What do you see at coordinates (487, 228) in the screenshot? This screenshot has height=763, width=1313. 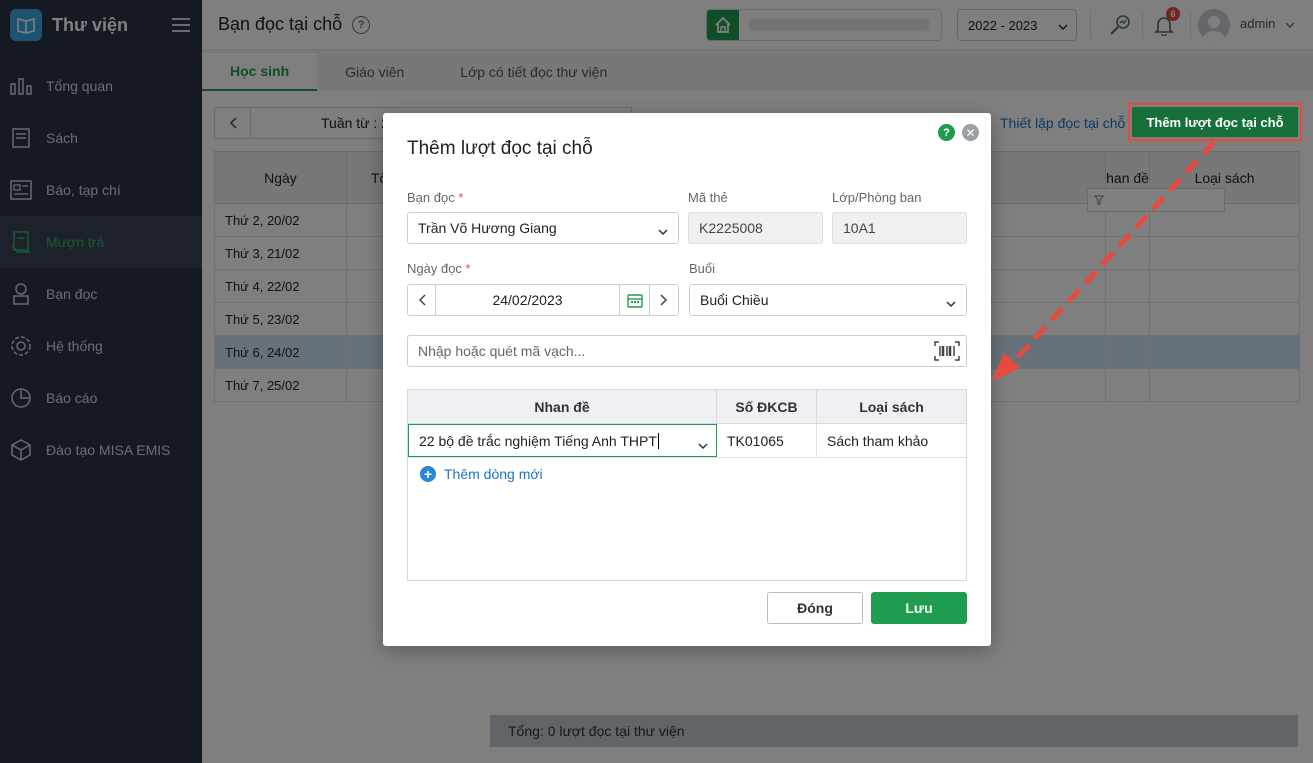 I see `reader-value: Trần Võ Hương Giang` at bounding box center [487, 228].